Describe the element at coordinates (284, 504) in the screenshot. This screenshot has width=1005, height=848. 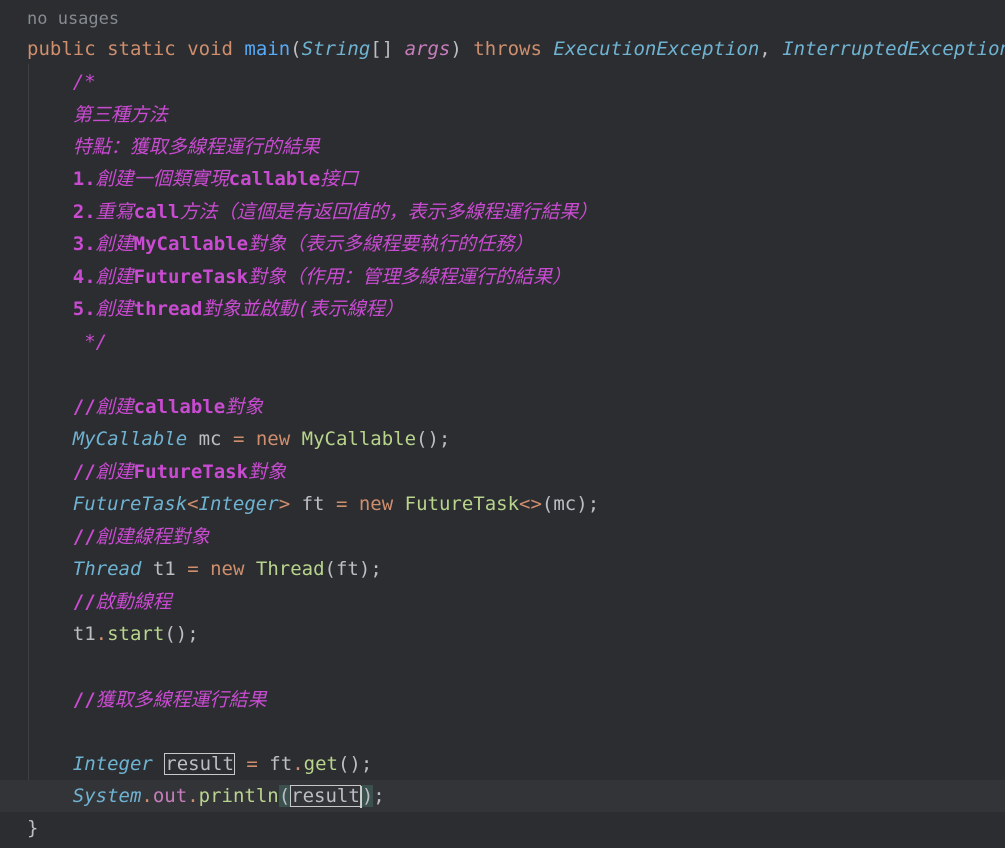
I see `generic-close: >` at that location.